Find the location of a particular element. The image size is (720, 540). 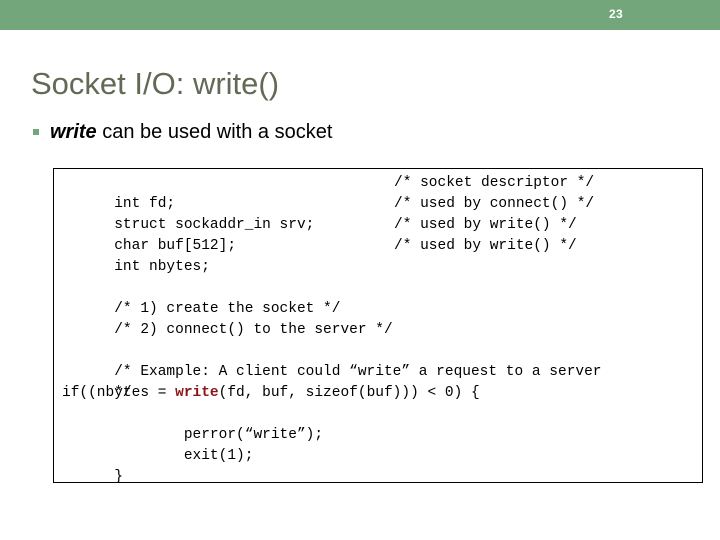

code-line-comment: /* used by connect() */ is located at coordinates (494, 204).